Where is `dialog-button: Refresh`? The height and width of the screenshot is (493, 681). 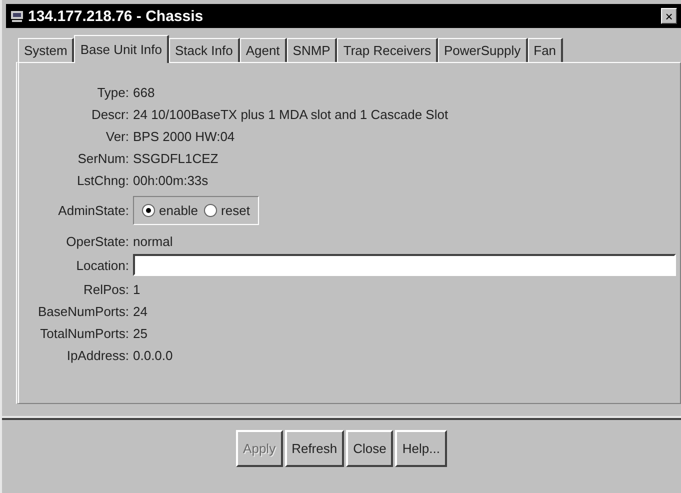 dialog-button: Refresh is located at coordinates (314, 448).